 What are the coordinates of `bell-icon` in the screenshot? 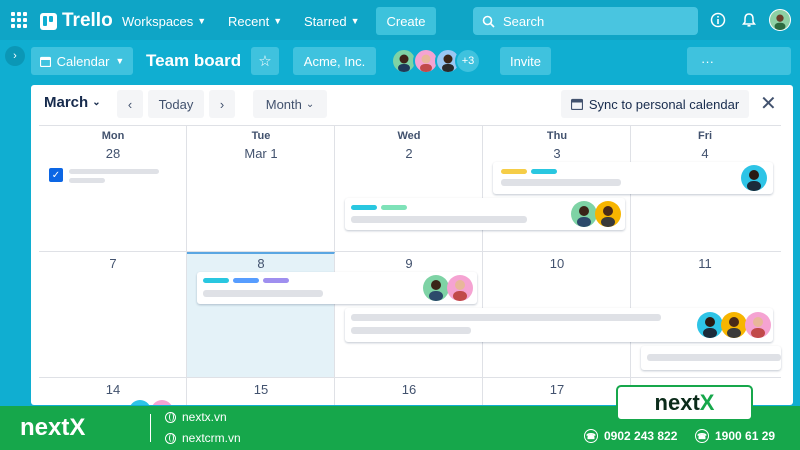 It's located at (749, 20).